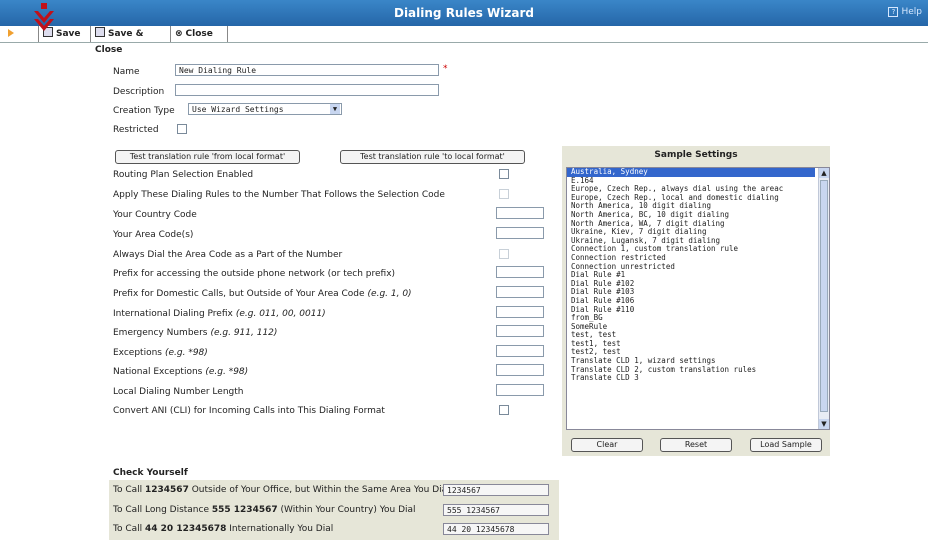 The image size is (928, 544). I want to click on check-result-long-distance: 555 1234567, so click(496, 510).